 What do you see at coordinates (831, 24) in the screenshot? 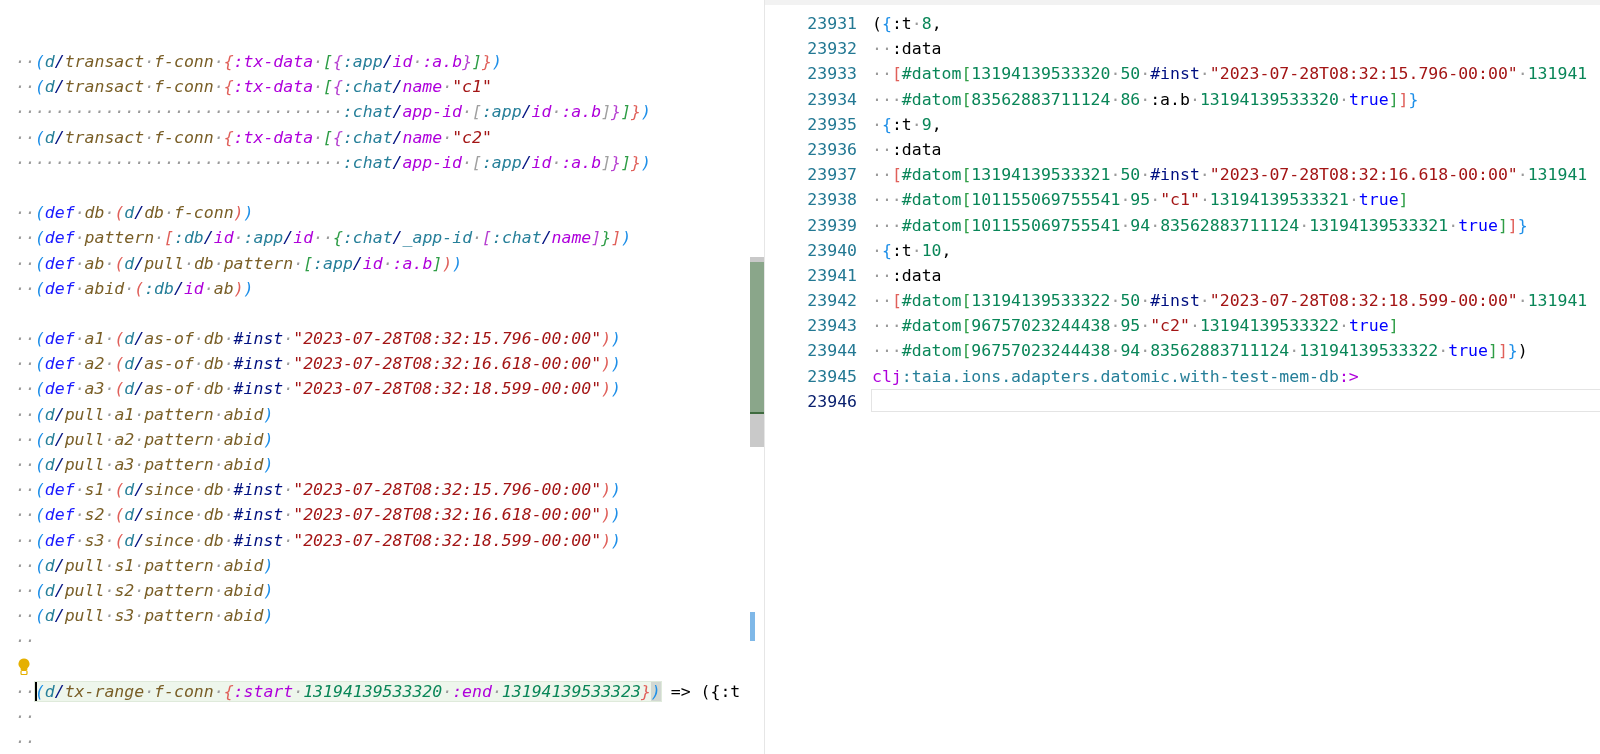
I see `line-number: 23931` at bounding box center [831, 24].